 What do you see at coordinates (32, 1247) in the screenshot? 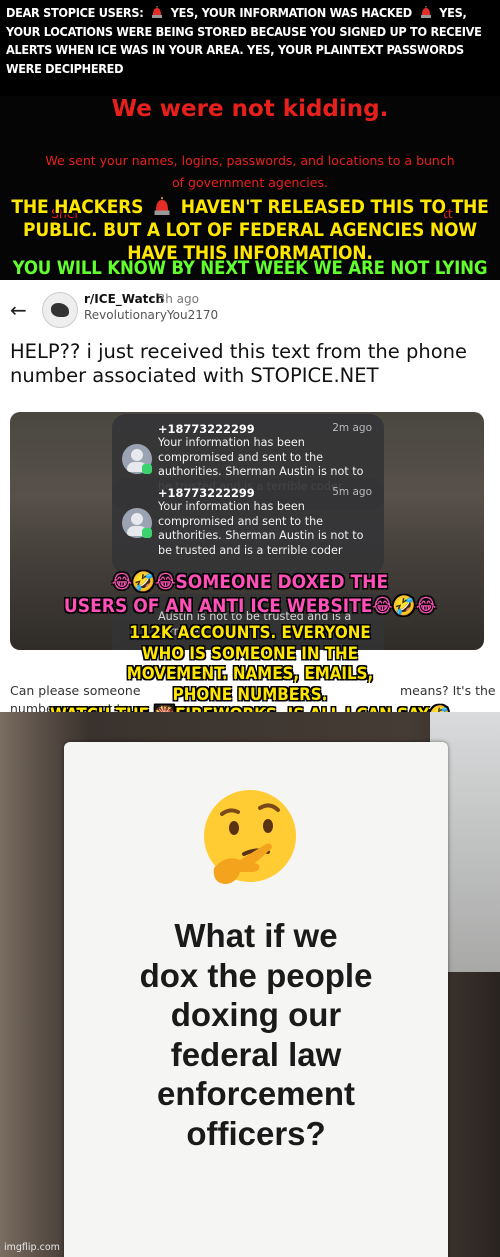
I see `watermark: imgflip.com` at bounding box center [32, 1247].